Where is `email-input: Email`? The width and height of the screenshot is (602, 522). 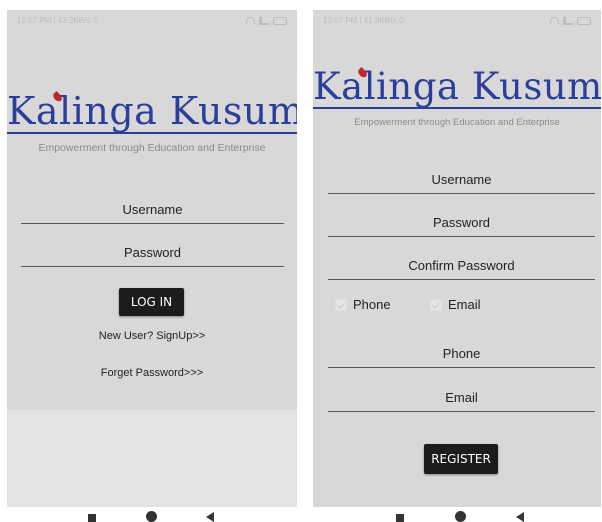
email-input: Email is located at coordinates (461, 401).